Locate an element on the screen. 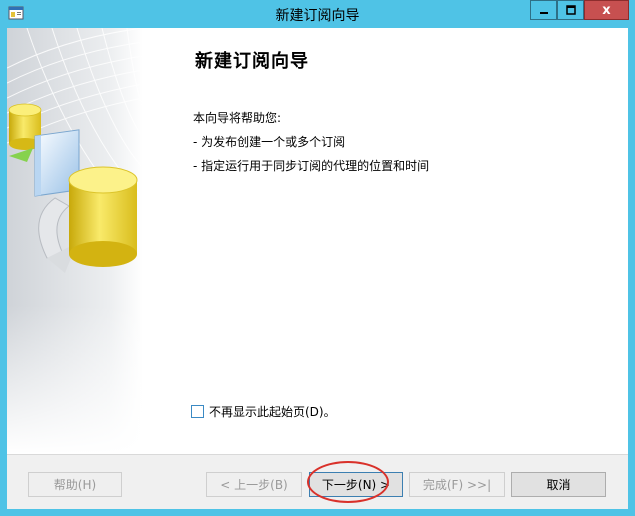 The image size is (635, 516). minimize-button is located at coordinates (543, 10).